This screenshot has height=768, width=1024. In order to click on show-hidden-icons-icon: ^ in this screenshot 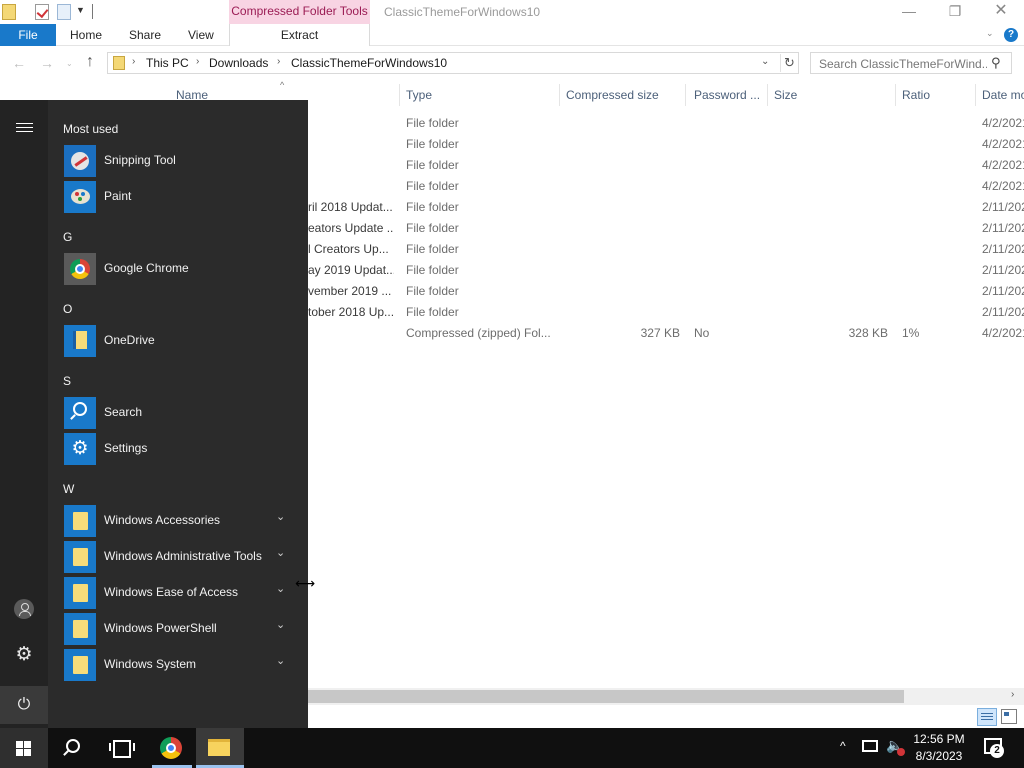, I will do `click(843, 746)`.